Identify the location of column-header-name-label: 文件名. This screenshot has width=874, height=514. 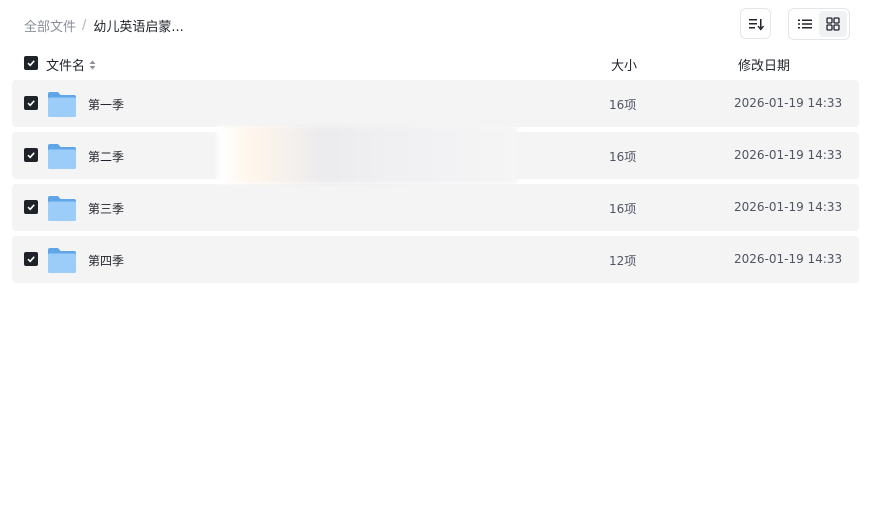
(66, 66).